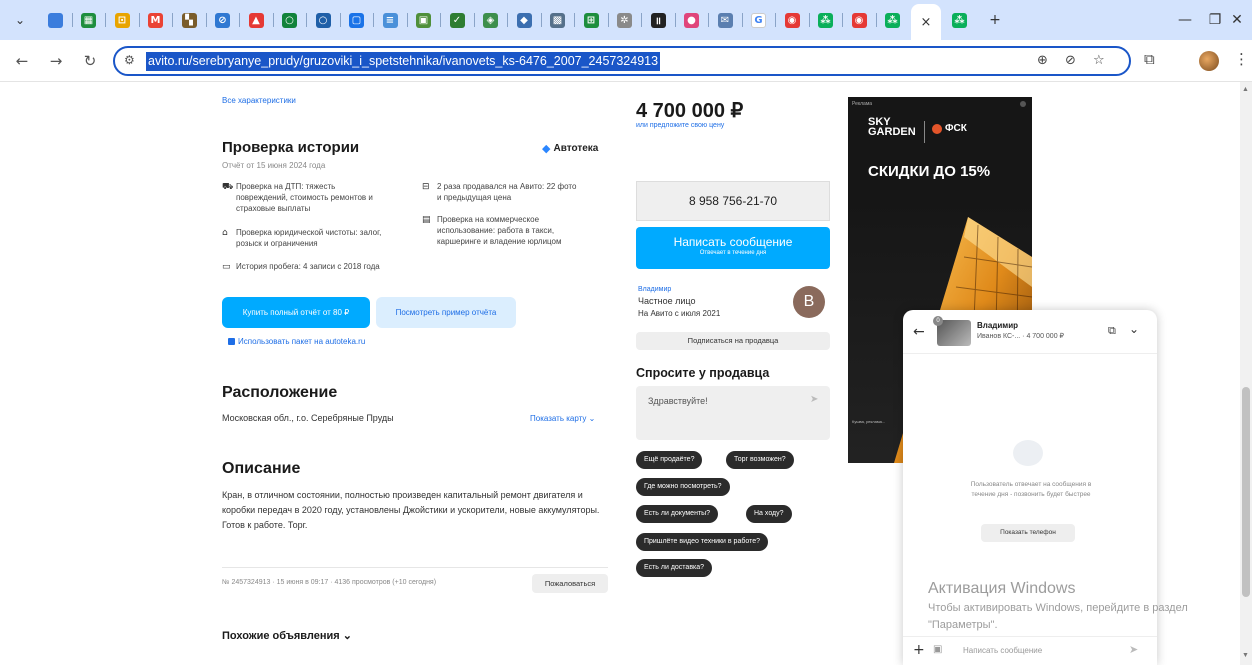 This screenshot has width=1252, height=665. What do you see at coordinates (654, 289) in the screenshot?
I see `seller-name: Владимир` at bounding box center [654, 289].